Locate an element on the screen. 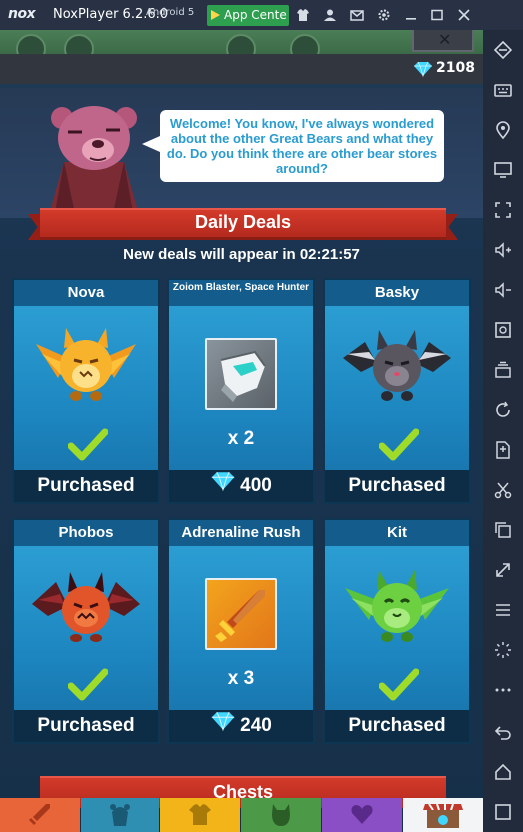  close-icon is located at coordinates (464, 15).